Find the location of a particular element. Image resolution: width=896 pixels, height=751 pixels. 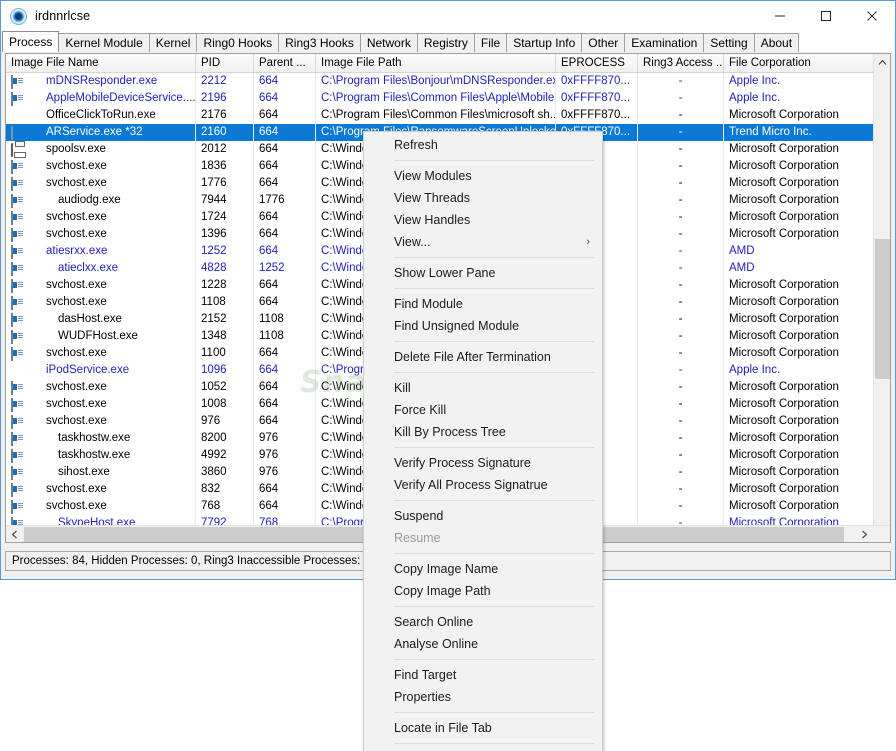

menu-item-refresh: Refresh is located at coordinates (483, 145).